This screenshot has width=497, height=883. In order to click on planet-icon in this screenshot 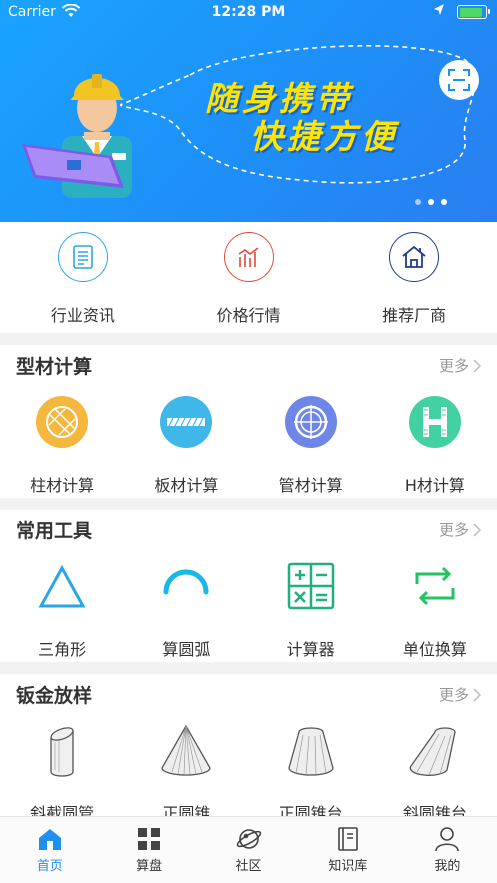, I will do `click(248, 839)`.